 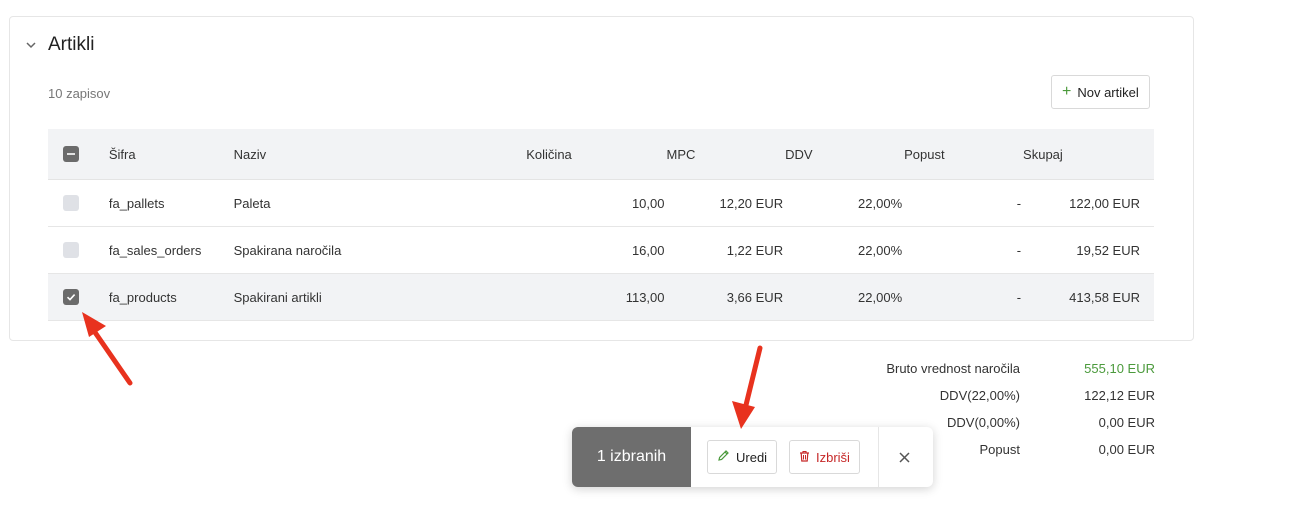 What do you see at coordinates (804, 457) in the screenshot?
I see `trash-icon` at bounding box center [804, 457].